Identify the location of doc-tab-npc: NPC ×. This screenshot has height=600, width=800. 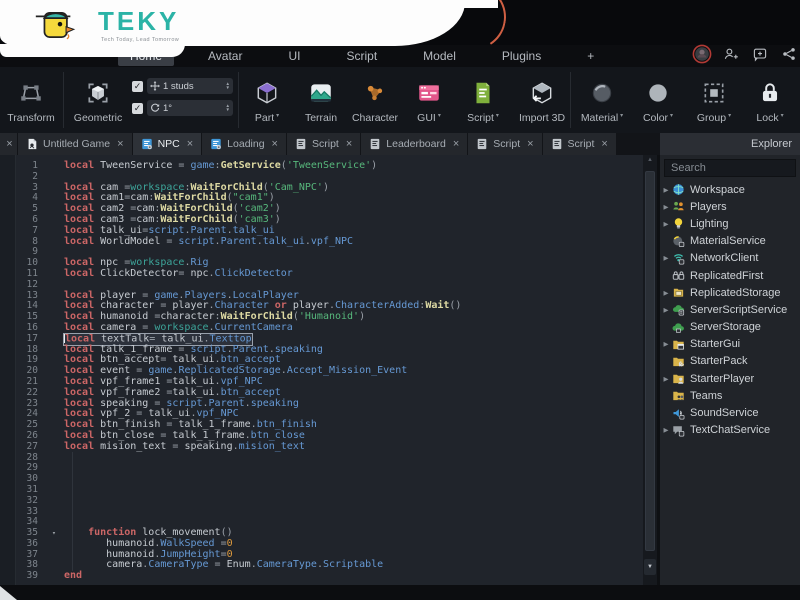
(167, 144).